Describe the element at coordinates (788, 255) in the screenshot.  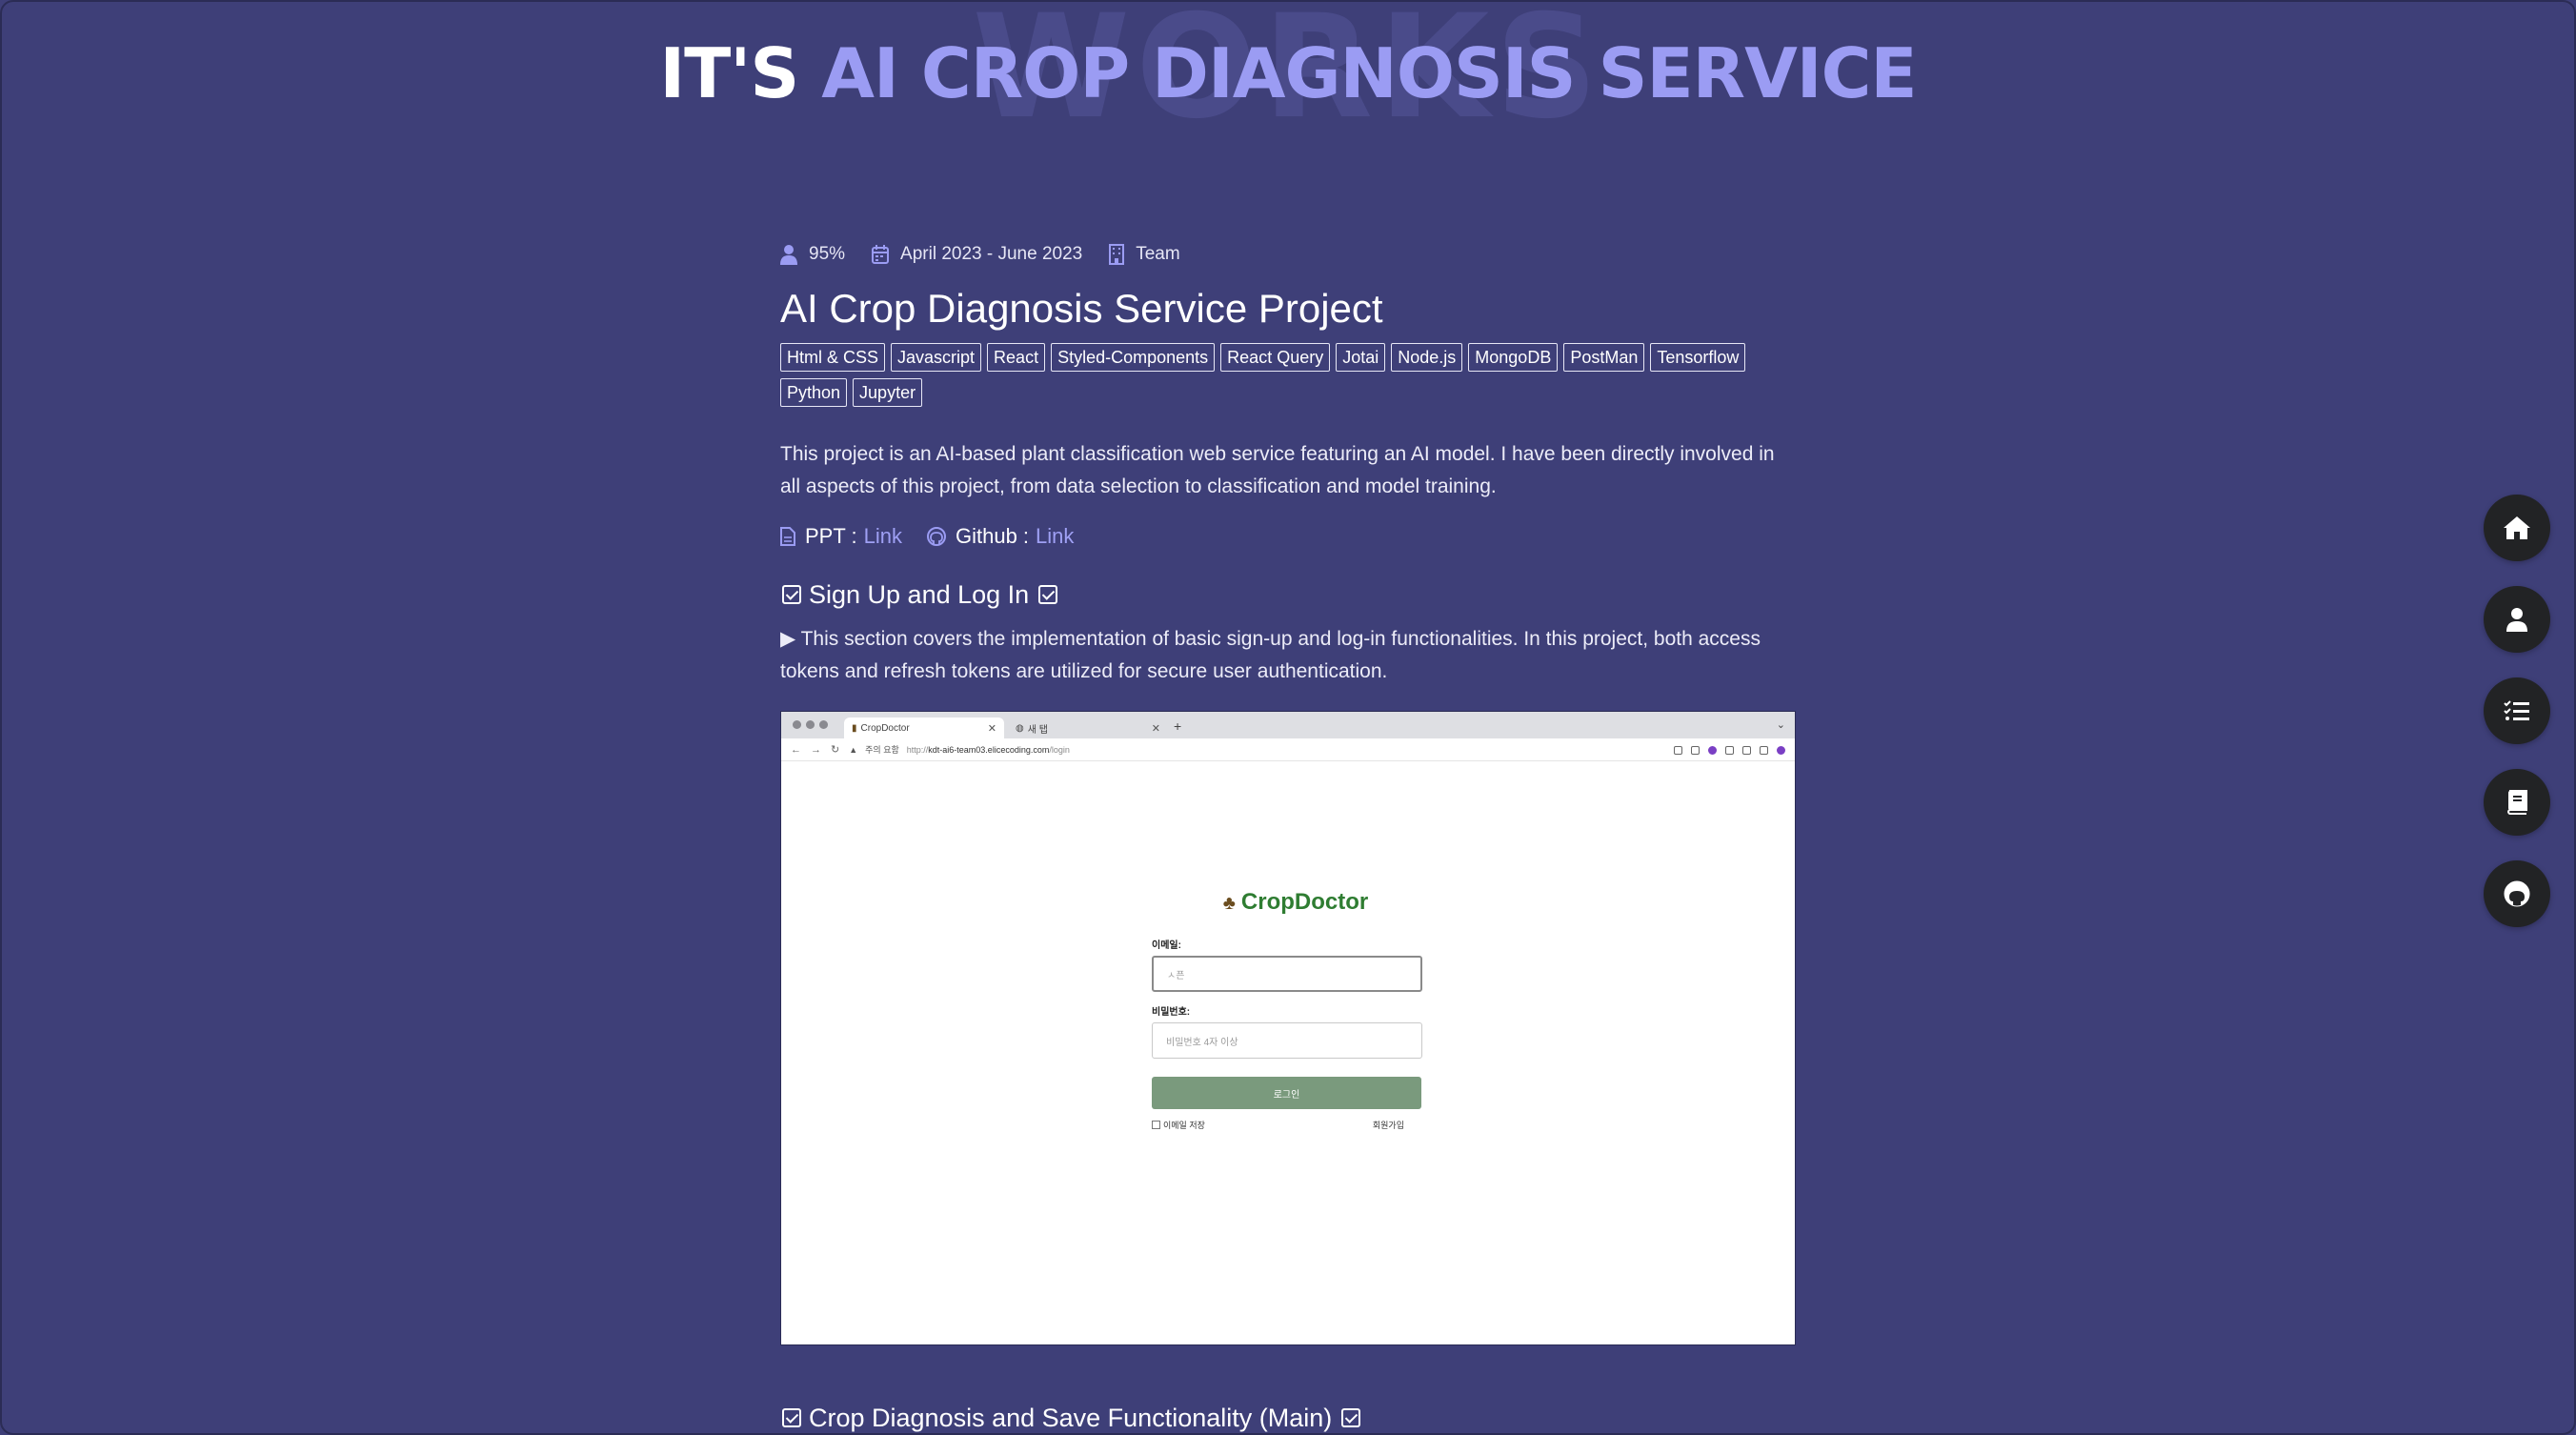
I see `person-icon` at that location.